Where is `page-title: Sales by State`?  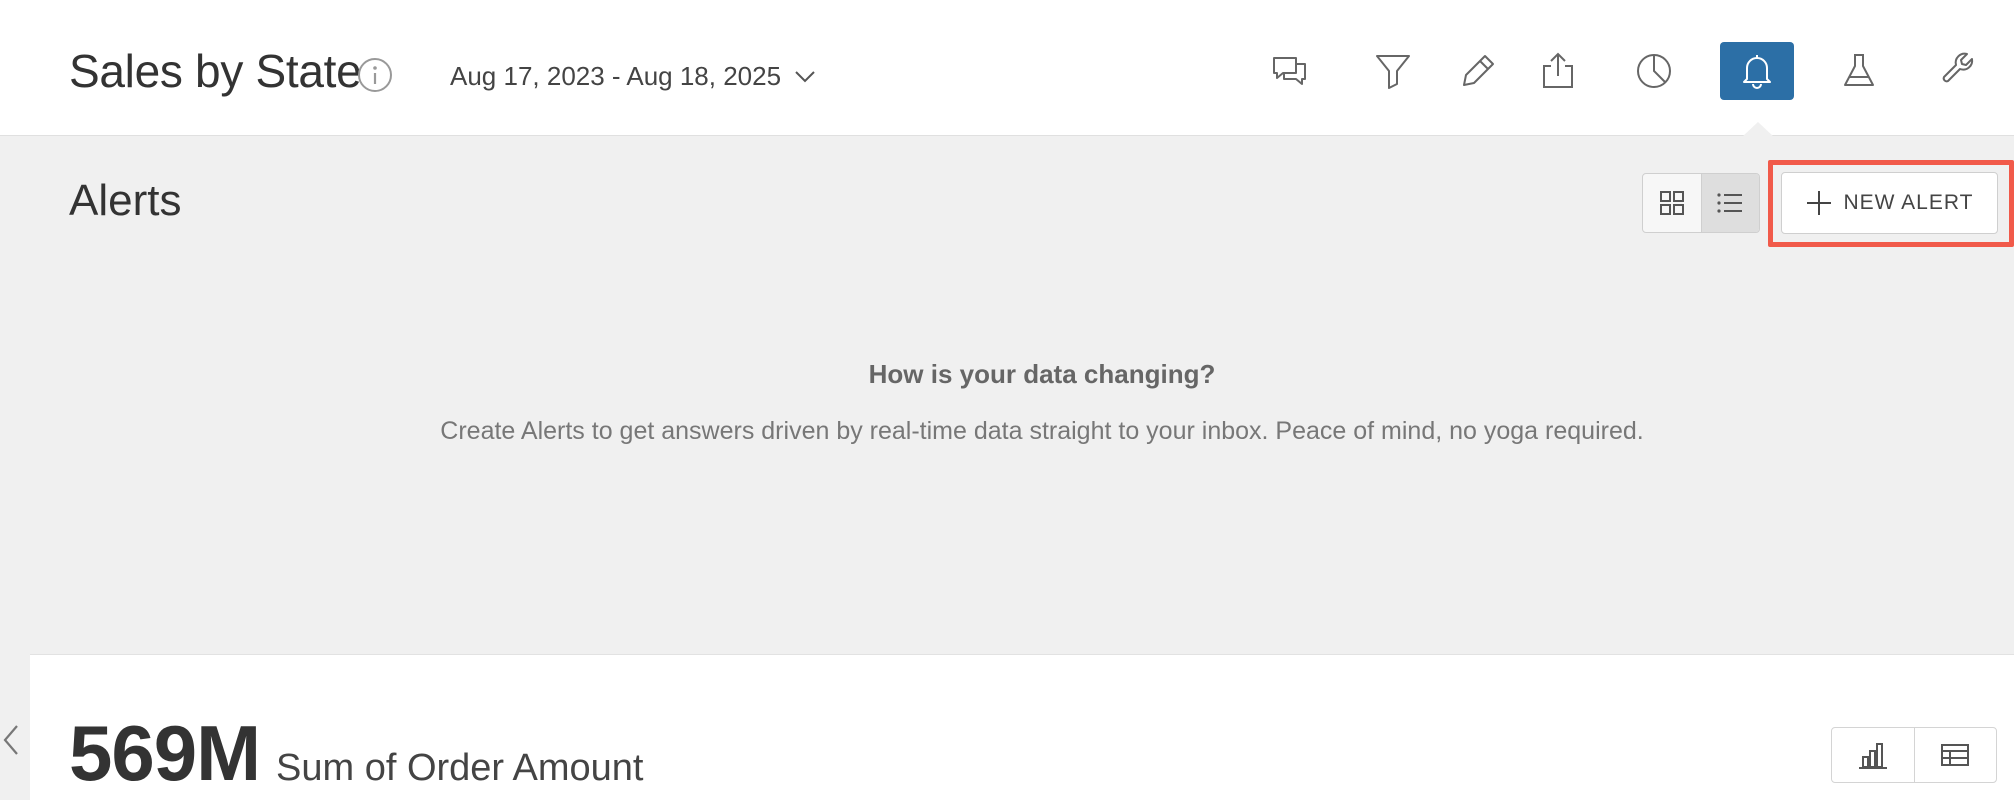 page-title: Sales by State is located at coordinates (215, 71).